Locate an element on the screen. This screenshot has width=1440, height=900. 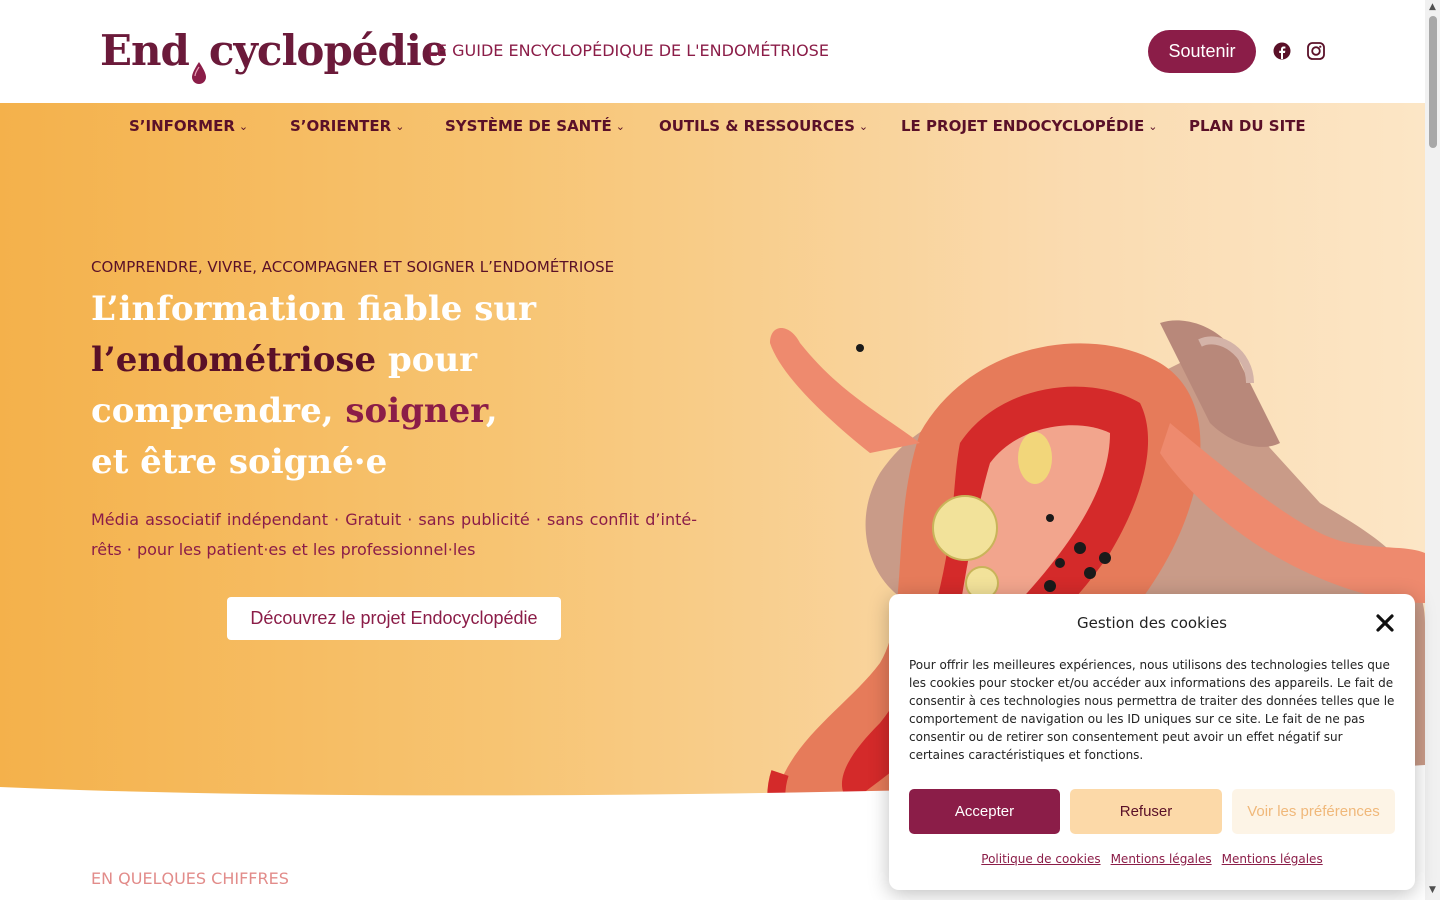
refuse-cookies-button: Refuser is located at coordinates (1146, 811).